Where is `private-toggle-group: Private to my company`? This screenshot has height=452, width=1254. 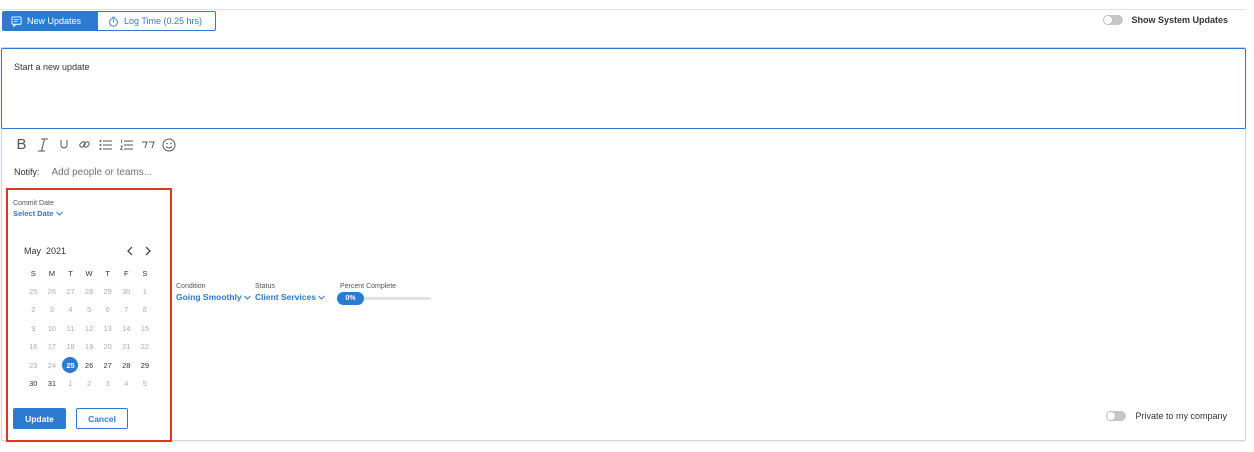 private-toggle-group: Private to my company is located at coordinates (1166, 416).